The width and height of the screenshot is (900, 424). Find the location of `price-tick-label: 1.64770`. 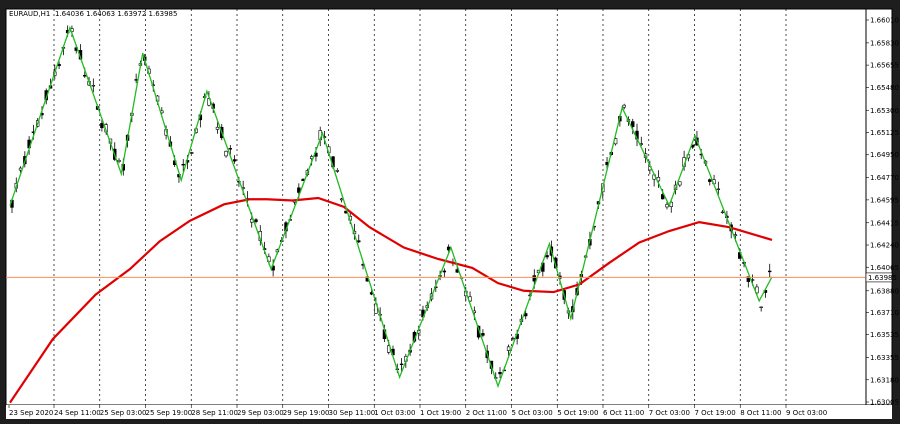

price-tick-label: 1.64770 is located at coordinates (884, 178).